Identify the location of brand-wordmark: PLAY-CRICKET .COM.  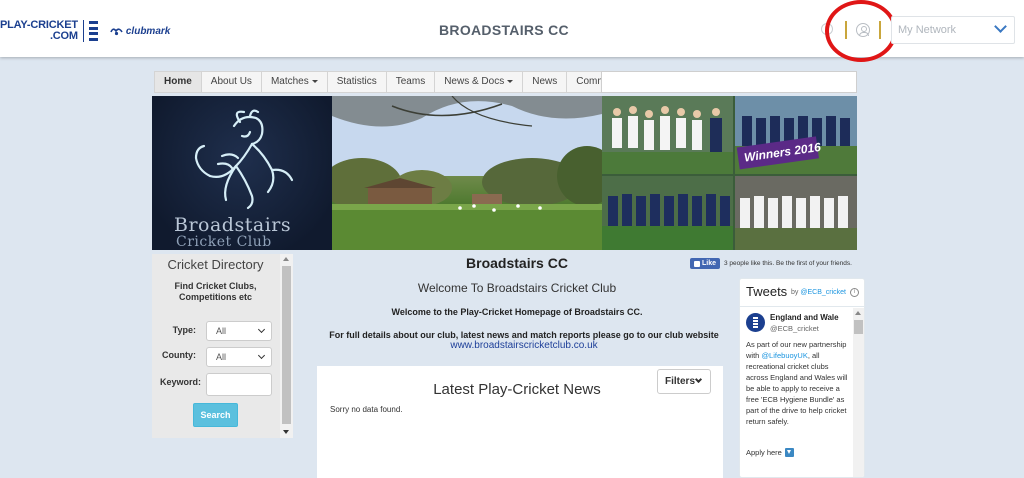
(39, 31).